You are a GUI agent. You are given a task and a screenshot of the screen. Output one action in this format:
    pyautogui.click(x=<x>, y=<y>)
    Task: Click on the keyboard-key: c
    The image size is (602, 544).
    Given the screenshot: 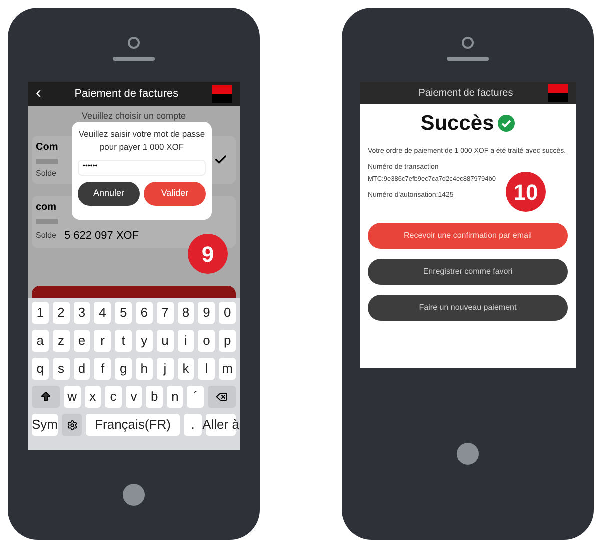 What is the action you would take?
    pyautogui.click(x=113, y=397)
    